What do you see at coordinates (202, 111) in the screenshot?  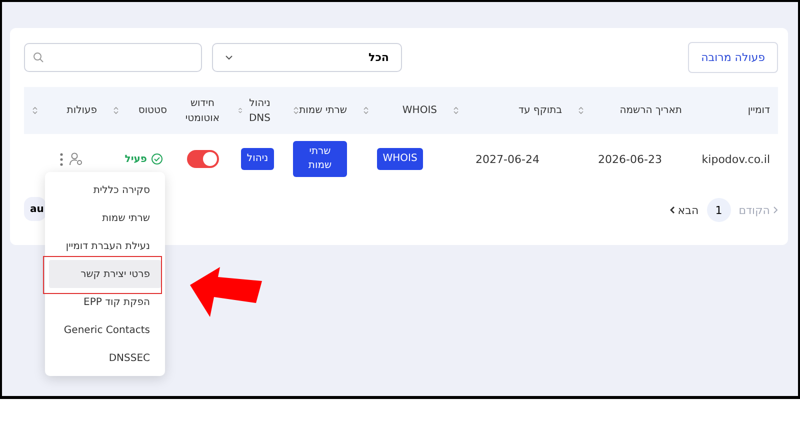 I see `column-header: חידוש אוטומטי` at bounding box center [202, 111].